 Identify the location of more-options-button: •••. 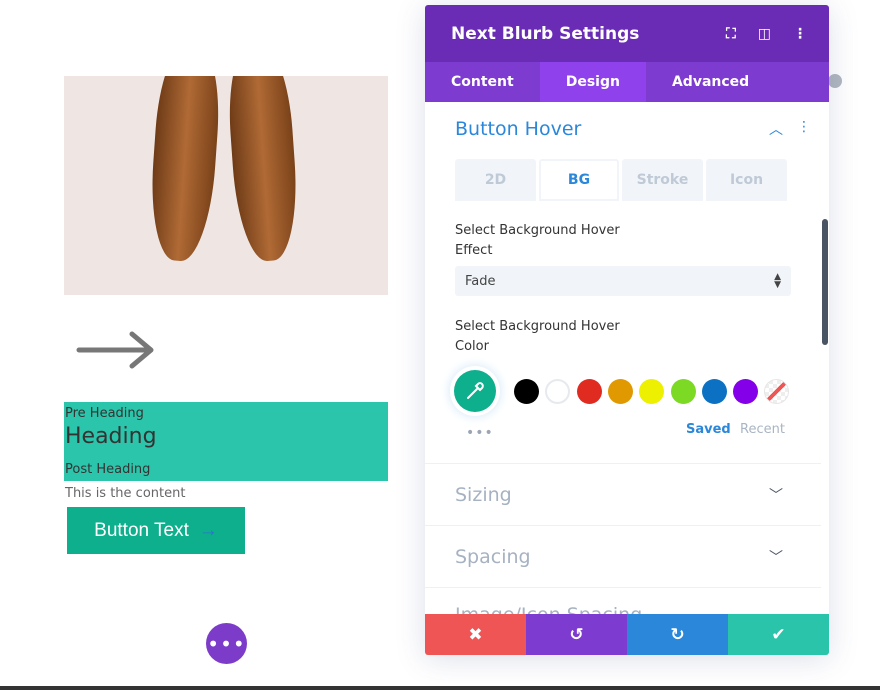
(226, 643).